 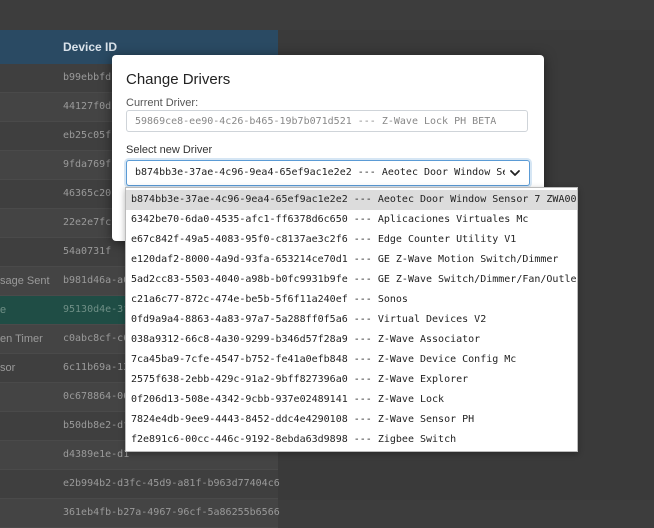 What do you see at coordinates (21, 339) in the screenshot?
I see `row-device-name: en Timer` at bounding box center [21, 339].